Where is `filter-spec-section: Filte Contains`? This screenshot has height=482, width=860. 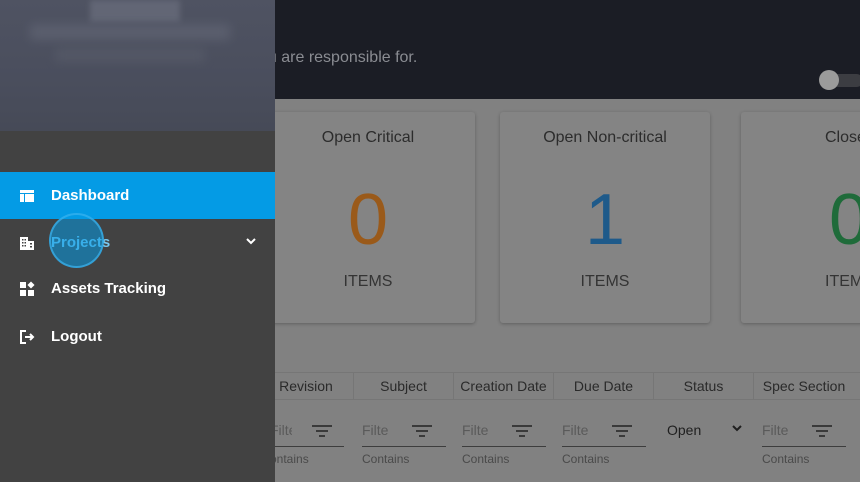
filter-spec-section: Filte Contains is located at coordinates (804, 444).